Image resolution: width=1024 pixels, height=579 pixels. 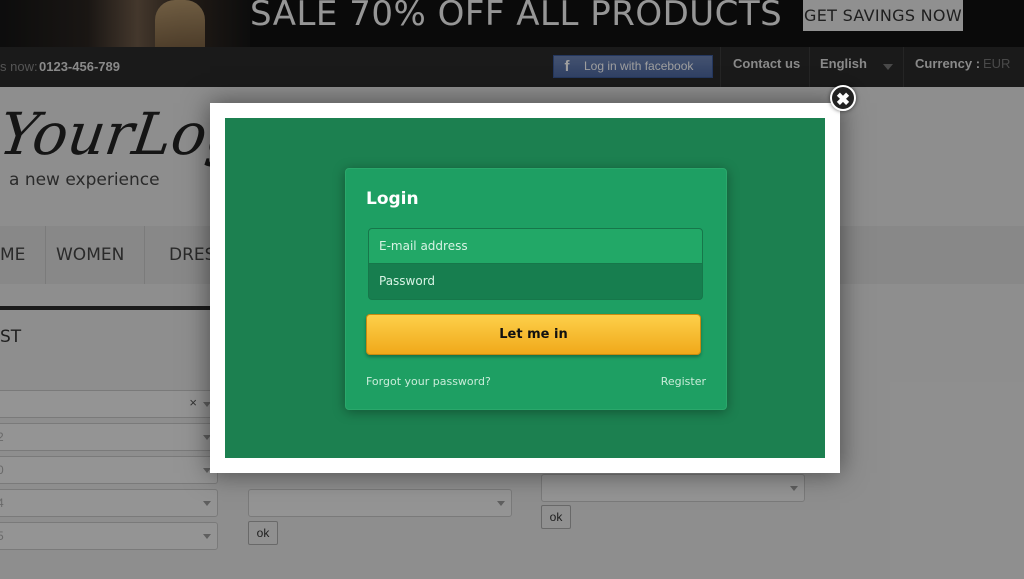 I want to click on let-me-in-button: Let me in, so click(x=533, y=334).